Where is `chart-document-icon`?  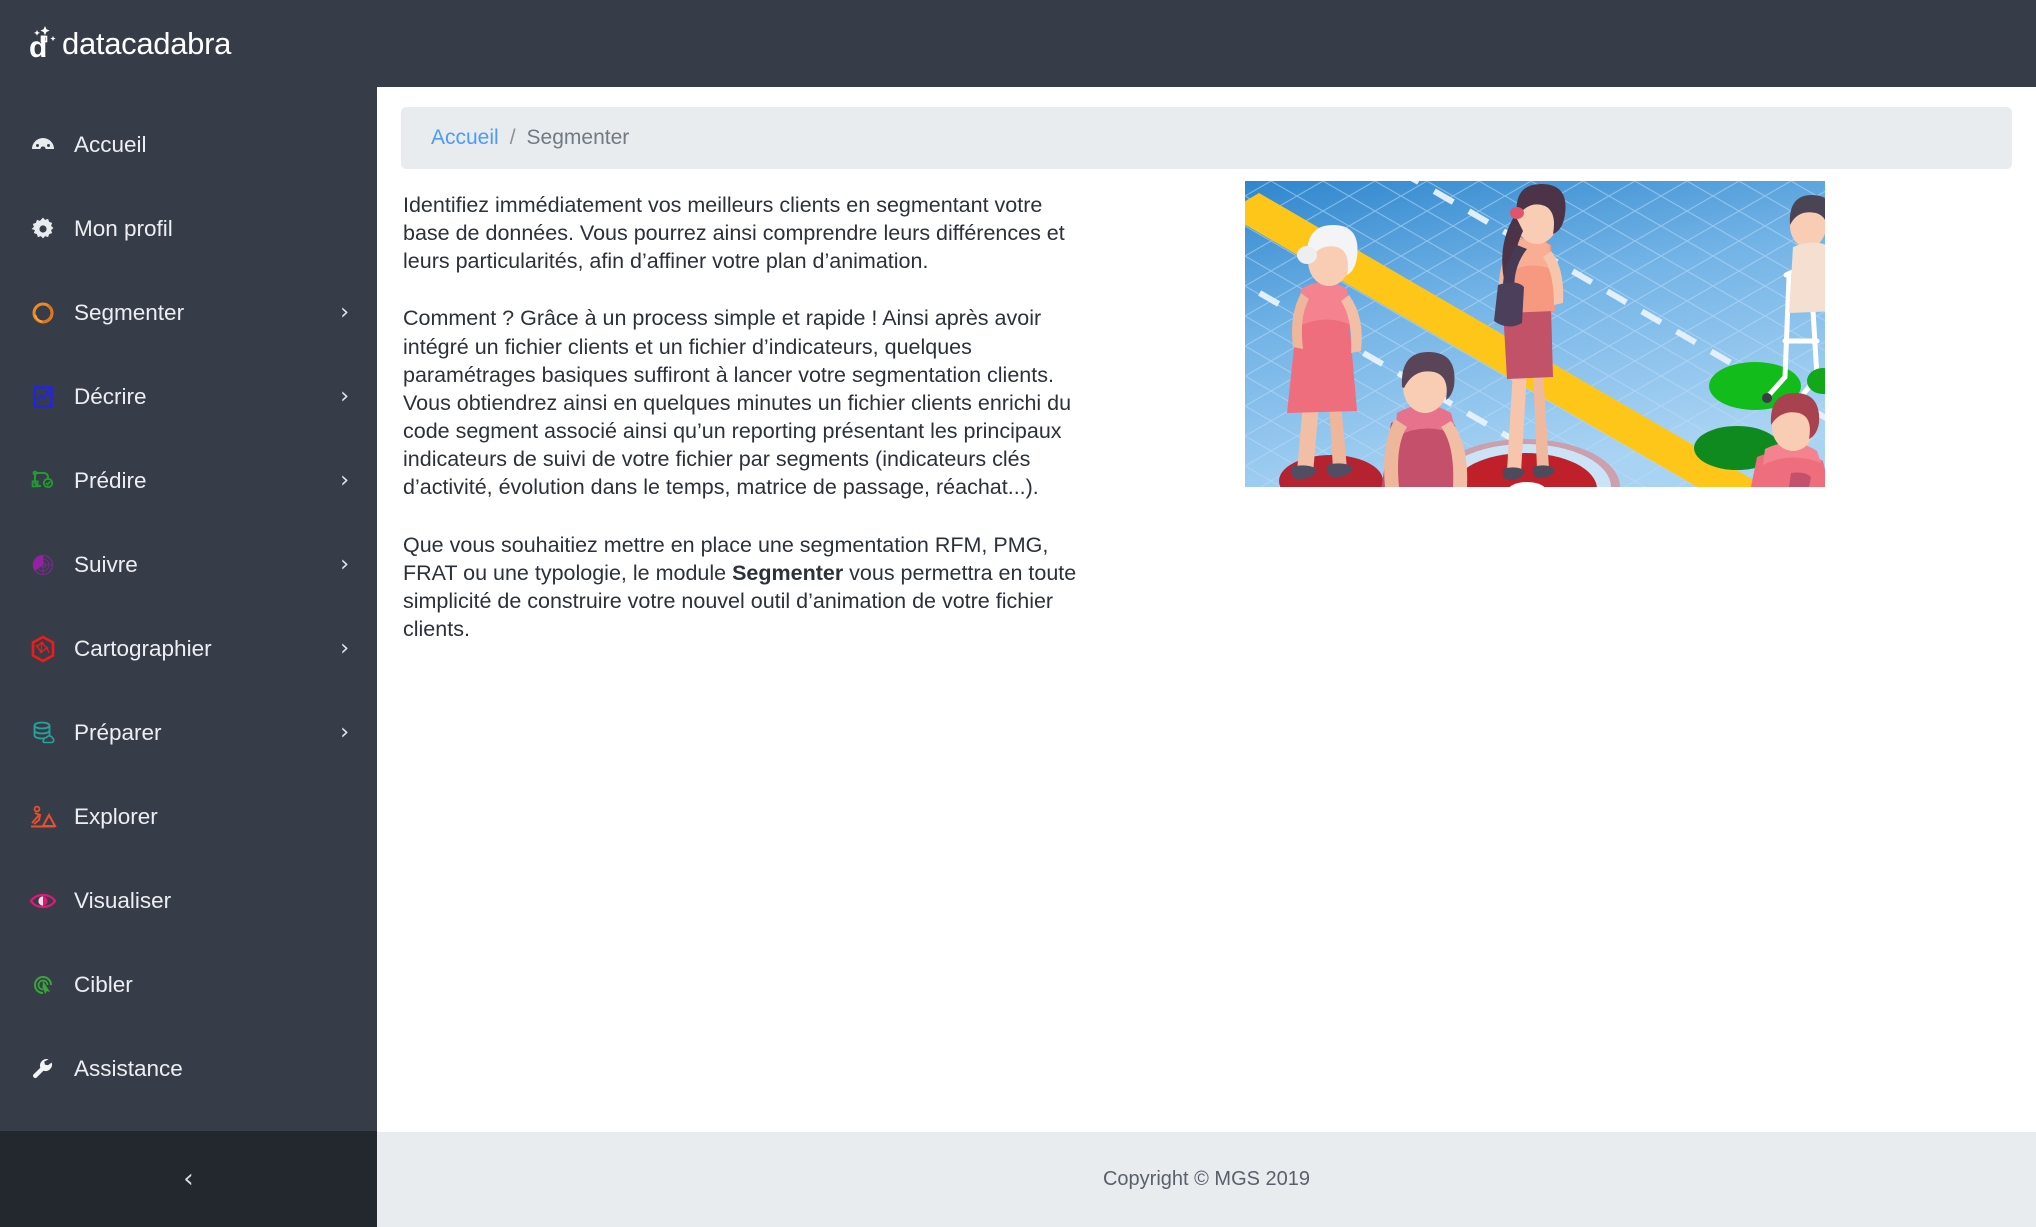 chart-document-icon is located at coordinates (43, 397).